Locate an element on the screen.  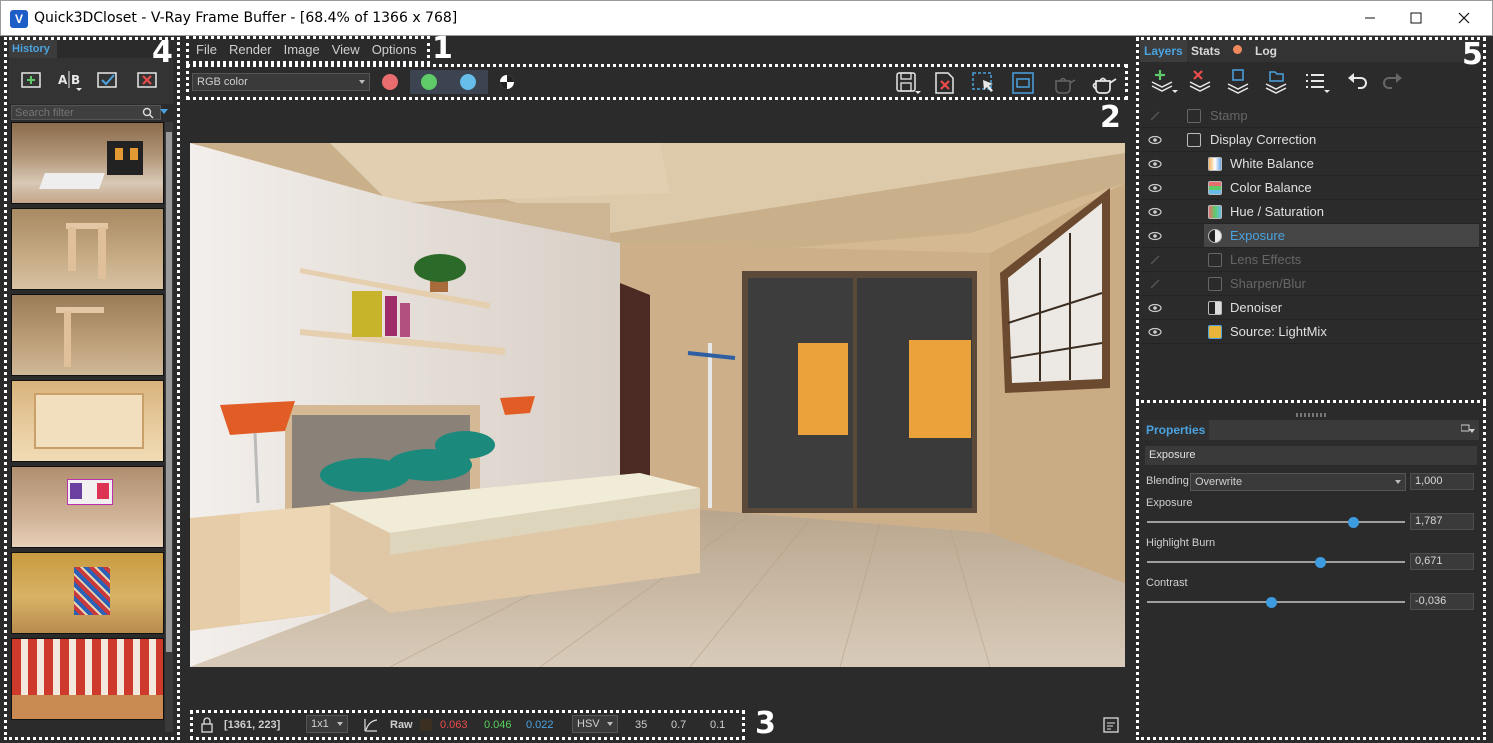
region-4-outline is located at coordinates (92, 388).